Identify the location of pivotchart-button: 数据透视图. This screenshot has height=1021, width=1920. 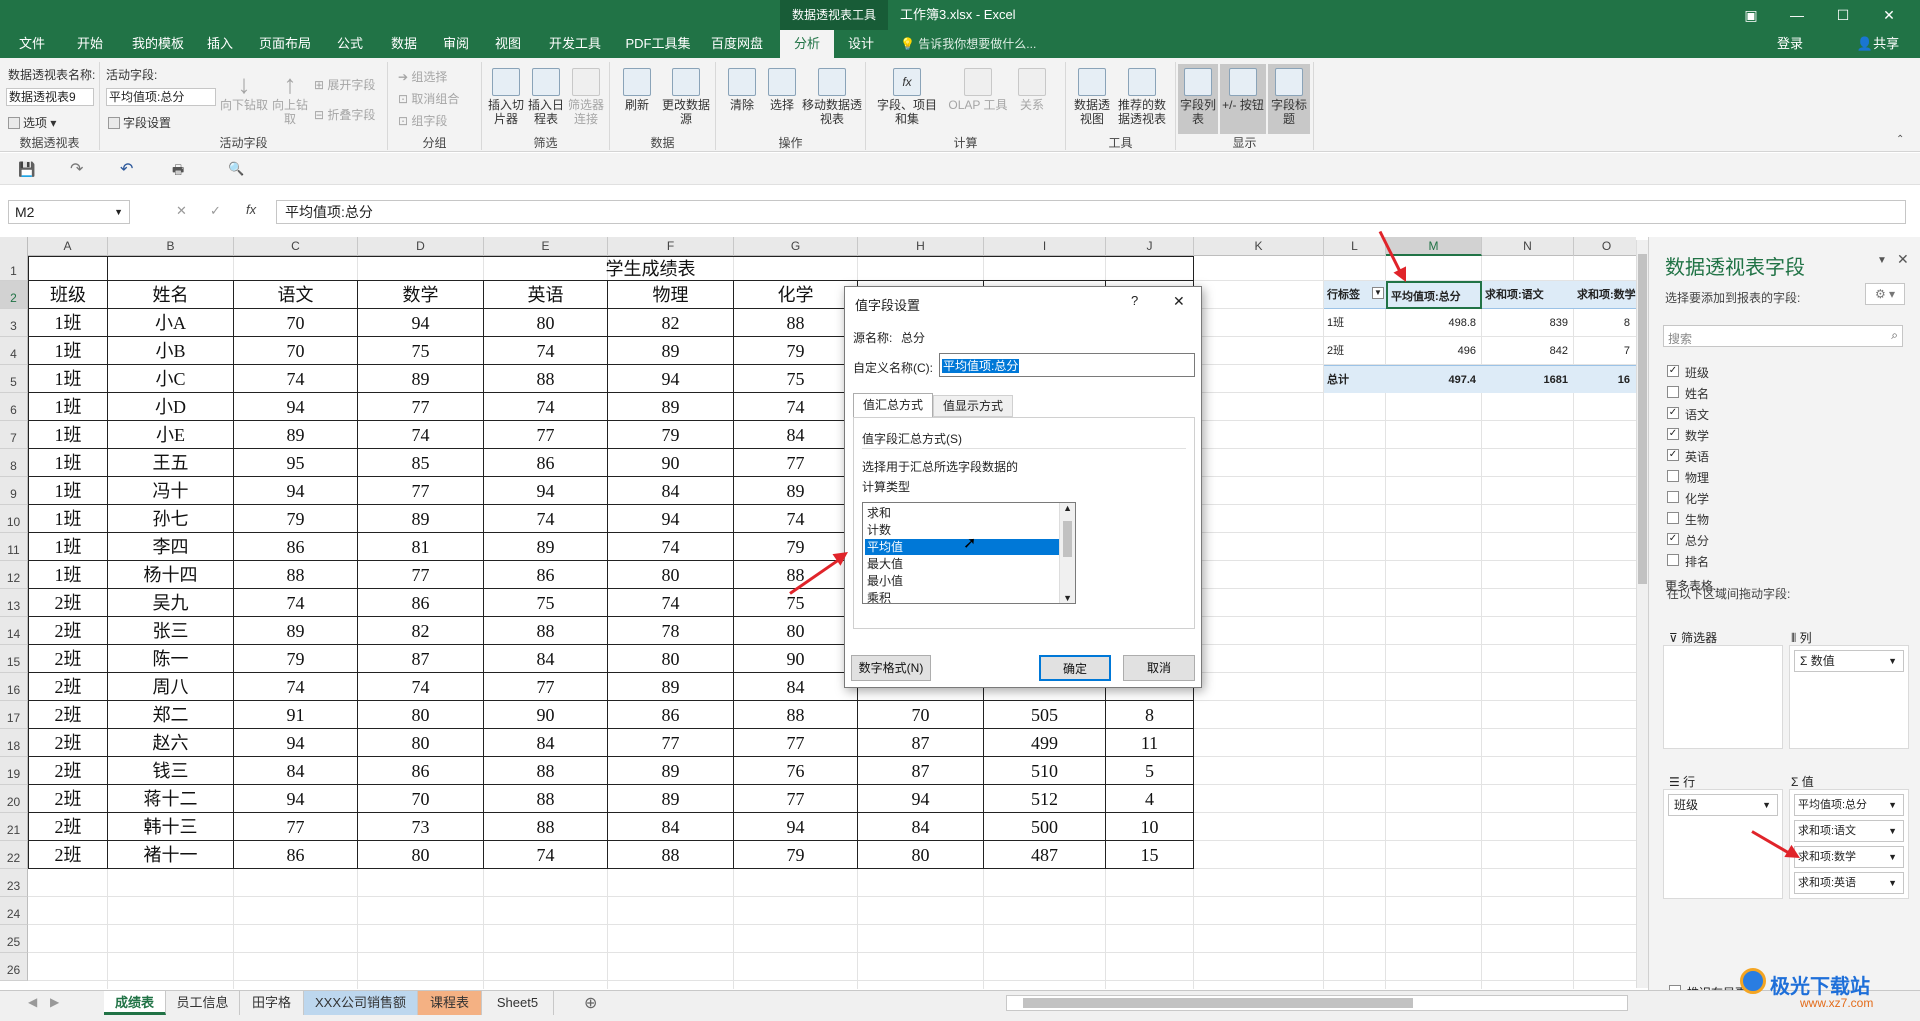
(1092, 97).